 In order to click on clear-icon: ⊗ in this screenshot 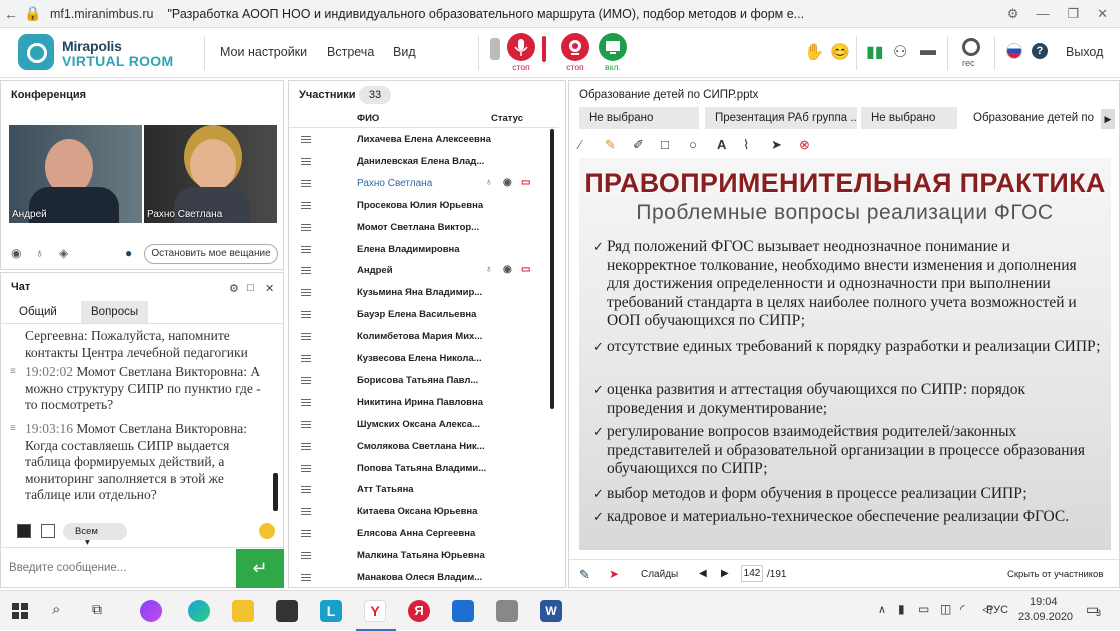, I will do `click(804, 145)`.